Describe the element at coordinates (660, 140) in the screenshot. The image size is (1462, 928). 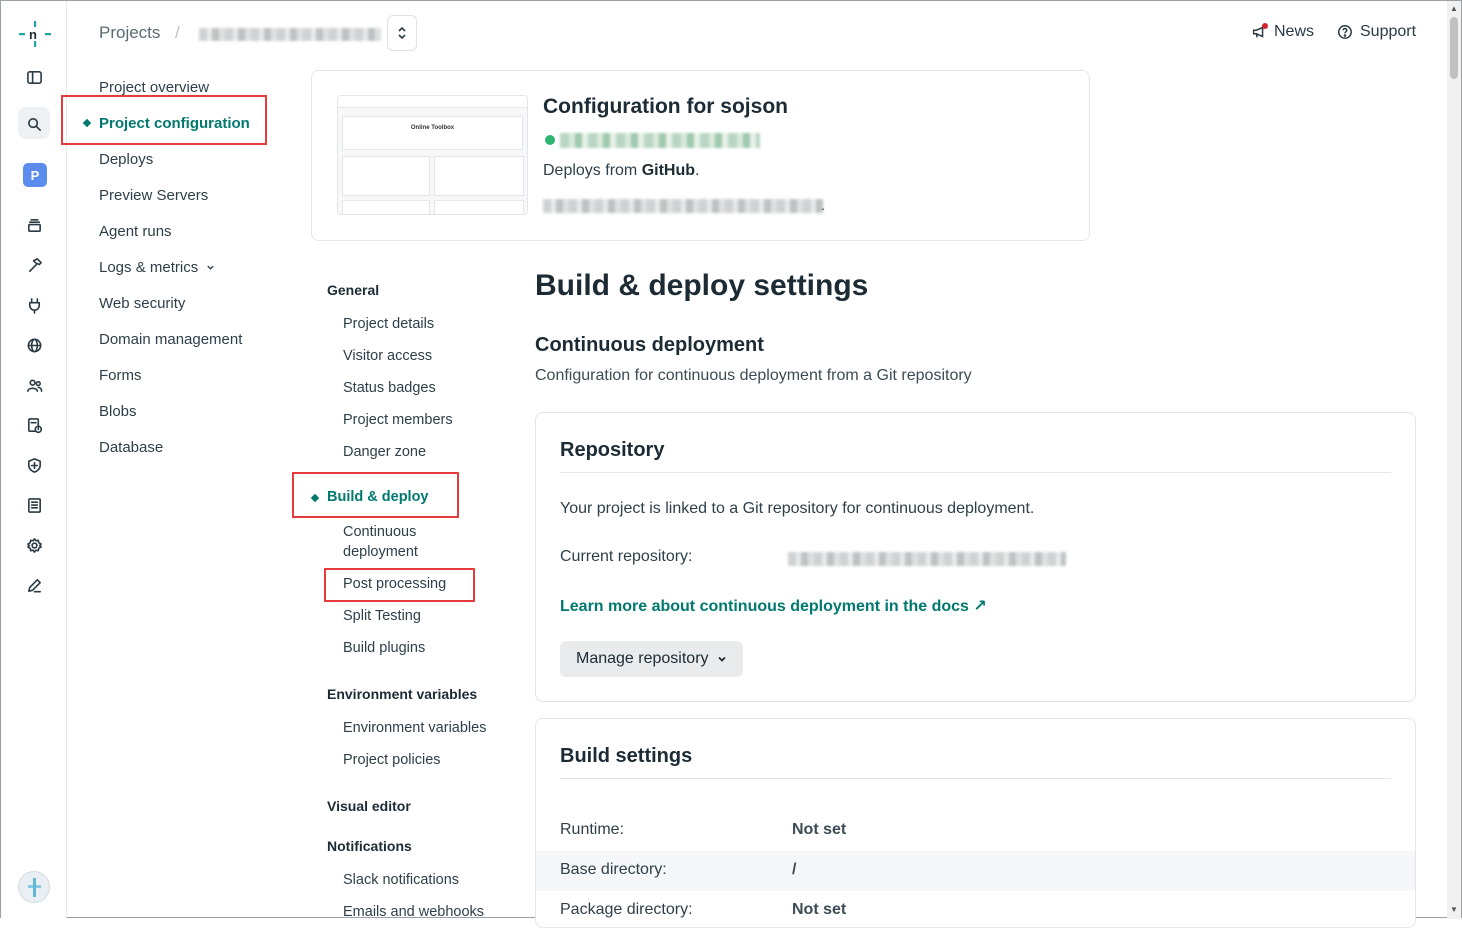
I see `site-url-redacted` at that location.